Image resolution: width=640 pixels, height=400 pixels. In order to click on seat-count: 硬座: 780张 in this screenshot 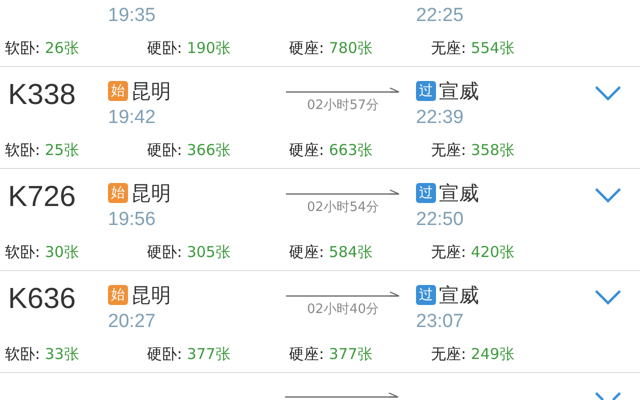, I will do `click(331, 48)`.